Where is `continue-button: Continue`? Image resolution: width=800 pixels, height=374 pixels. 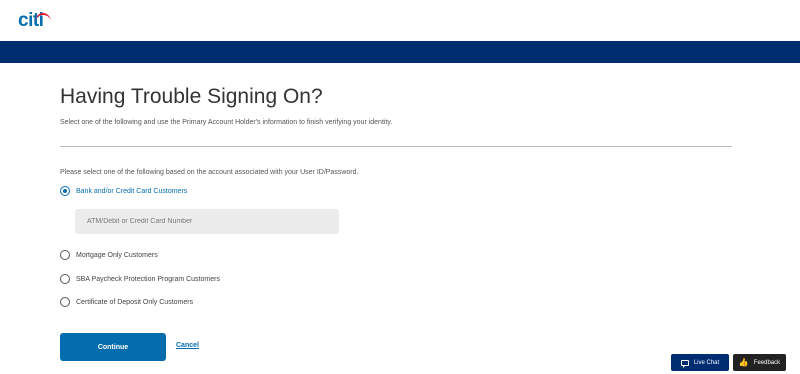 continue-button: Continue is located at coordinates (113, 347).